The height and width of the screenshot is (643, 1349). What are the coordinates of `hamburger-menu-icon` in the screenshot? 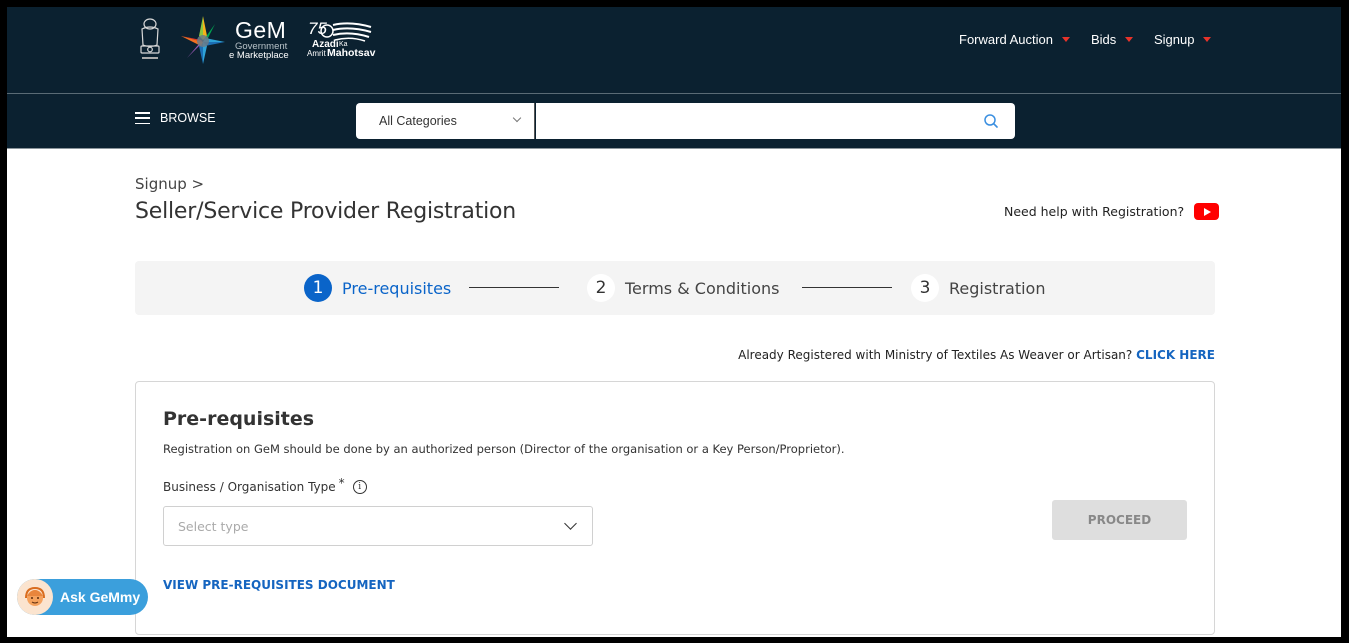 It's located at (142, 118).